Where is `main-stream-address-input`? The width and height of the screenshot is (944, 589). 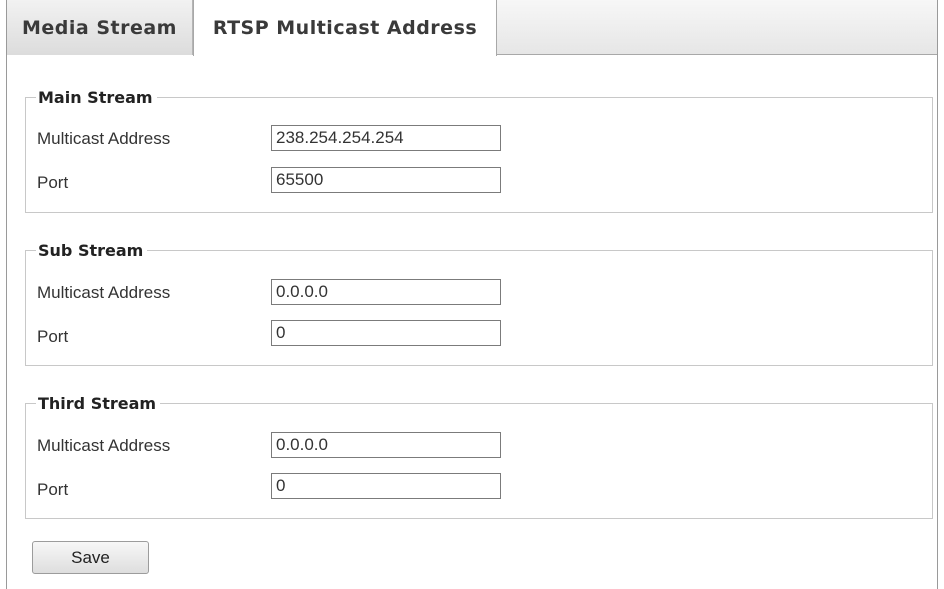 main-stream-address-input is located at coordinates (386, 138).